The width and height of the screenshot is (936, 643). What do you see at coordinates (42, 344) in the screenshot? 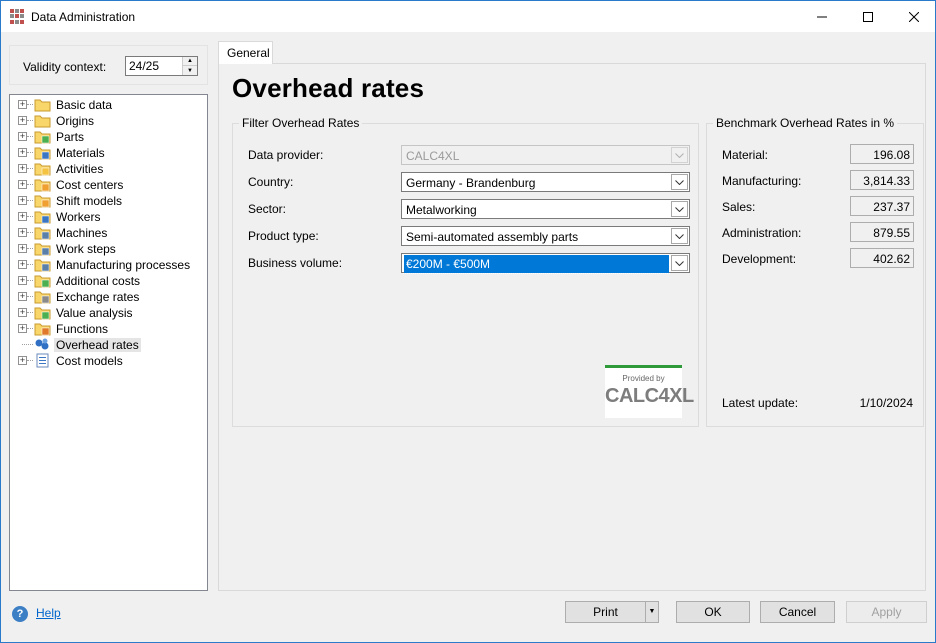
I see `overhead-rates-icon` at bounding box center [42, 344].